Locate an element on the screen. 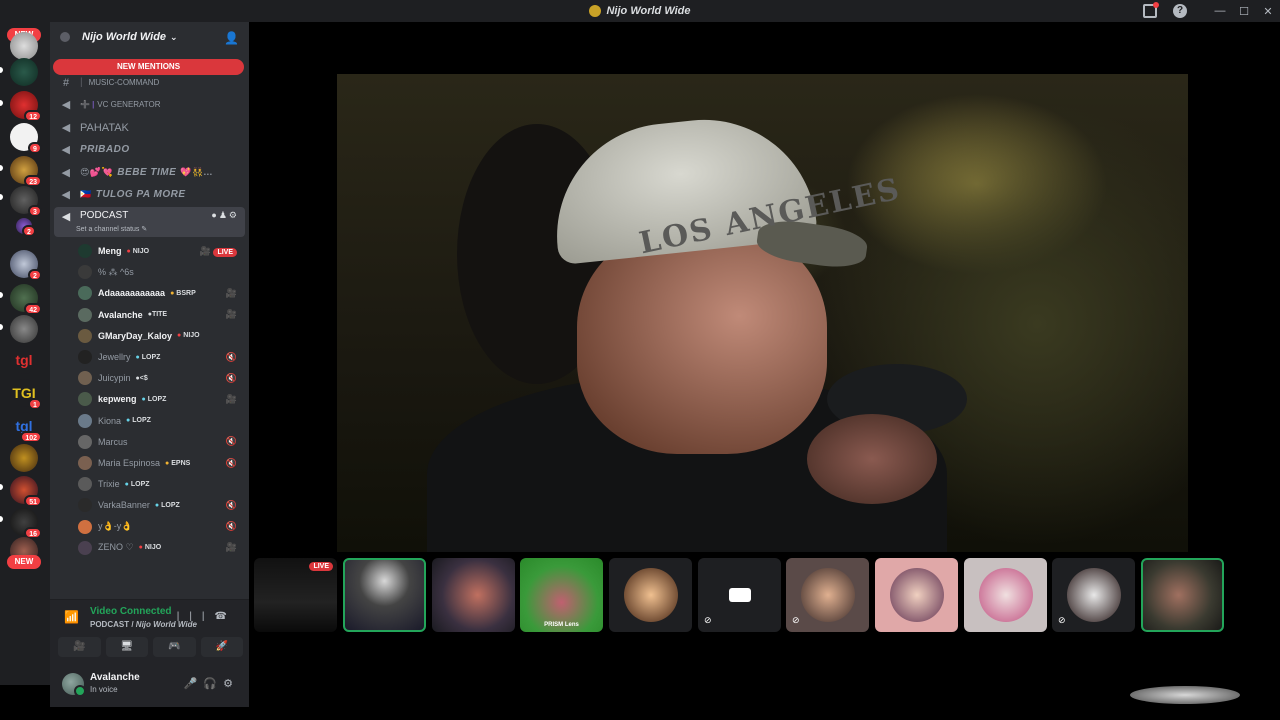 This screenshot has height=720, width=1280. headphones-icon: 🎧 is located at coordinates (213, 684).